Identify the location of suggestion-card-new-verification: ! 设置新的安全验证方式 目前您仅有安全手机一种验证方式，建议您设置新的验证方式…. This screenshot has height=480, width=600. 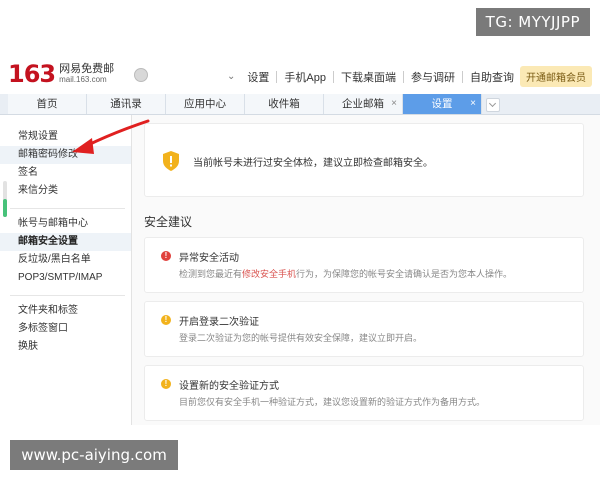
(364, 393).